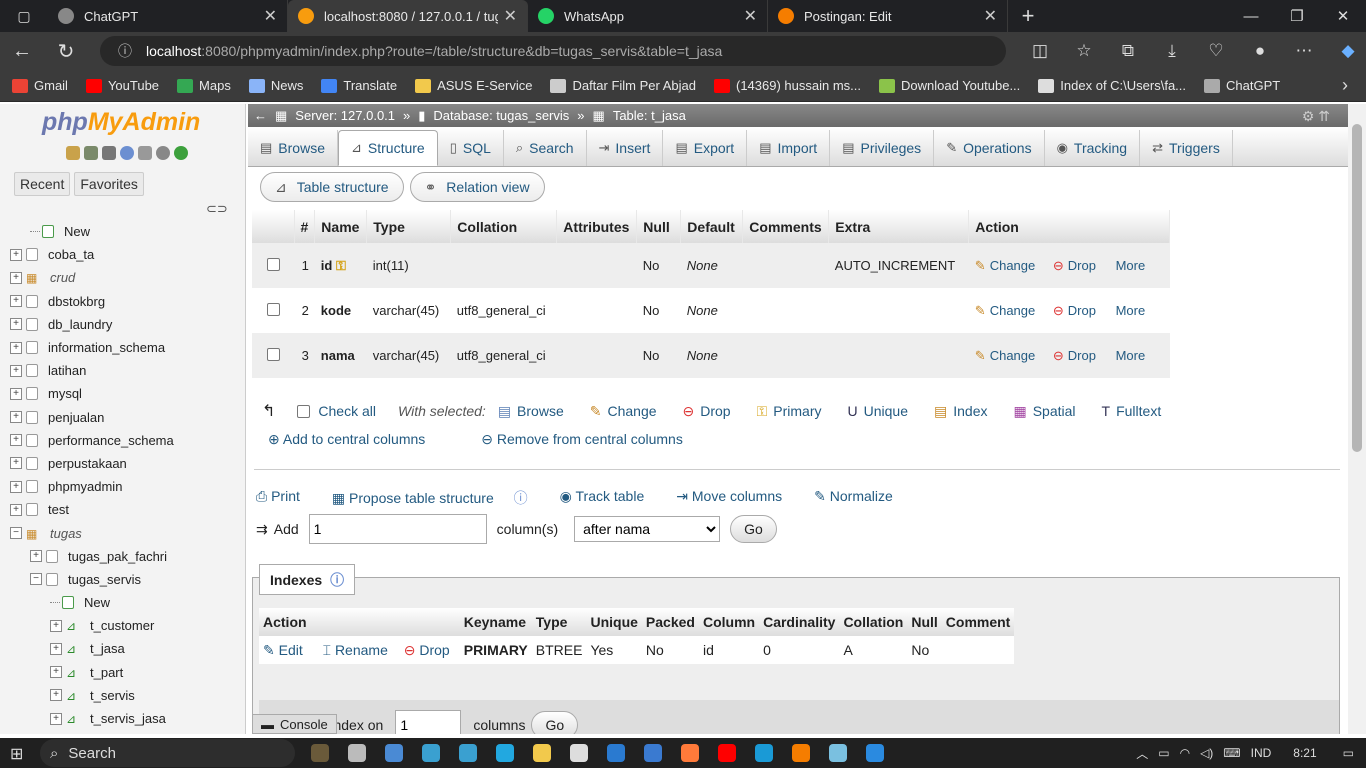 This screenshot has height=768, width=1366. What do you see at coordinates (610, 498) in the screenshot?
I see `track-table-link: ◉ Track table` at bounding box center [610, 498].